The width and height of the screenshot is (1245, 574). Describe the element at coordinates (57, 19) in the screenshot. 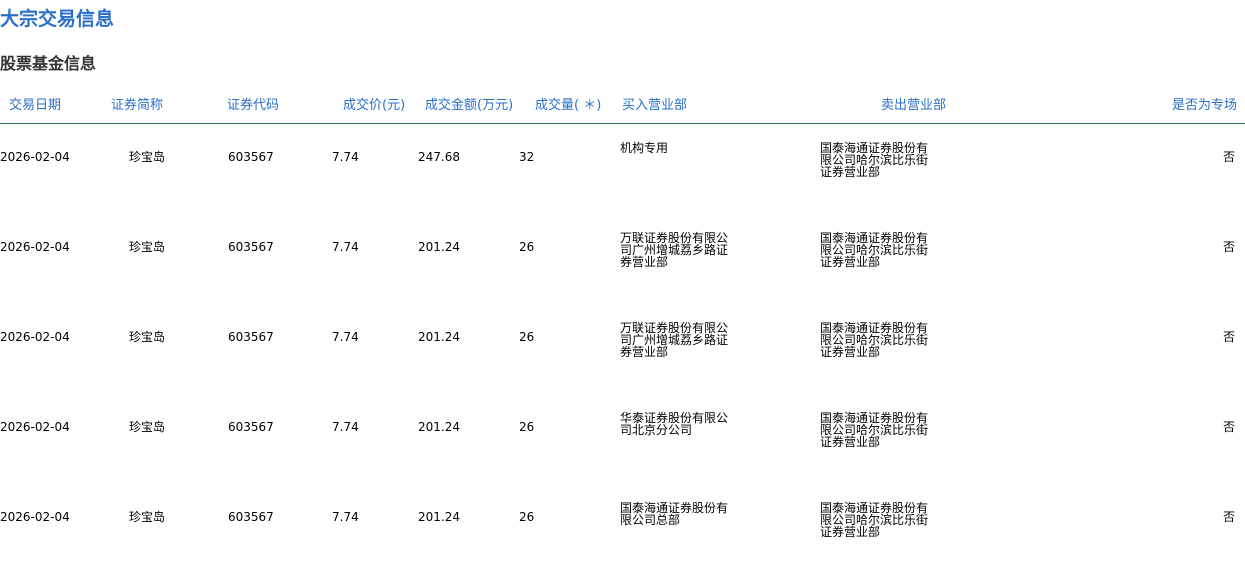

I see `page-title: 大宗交易信息` at that location.